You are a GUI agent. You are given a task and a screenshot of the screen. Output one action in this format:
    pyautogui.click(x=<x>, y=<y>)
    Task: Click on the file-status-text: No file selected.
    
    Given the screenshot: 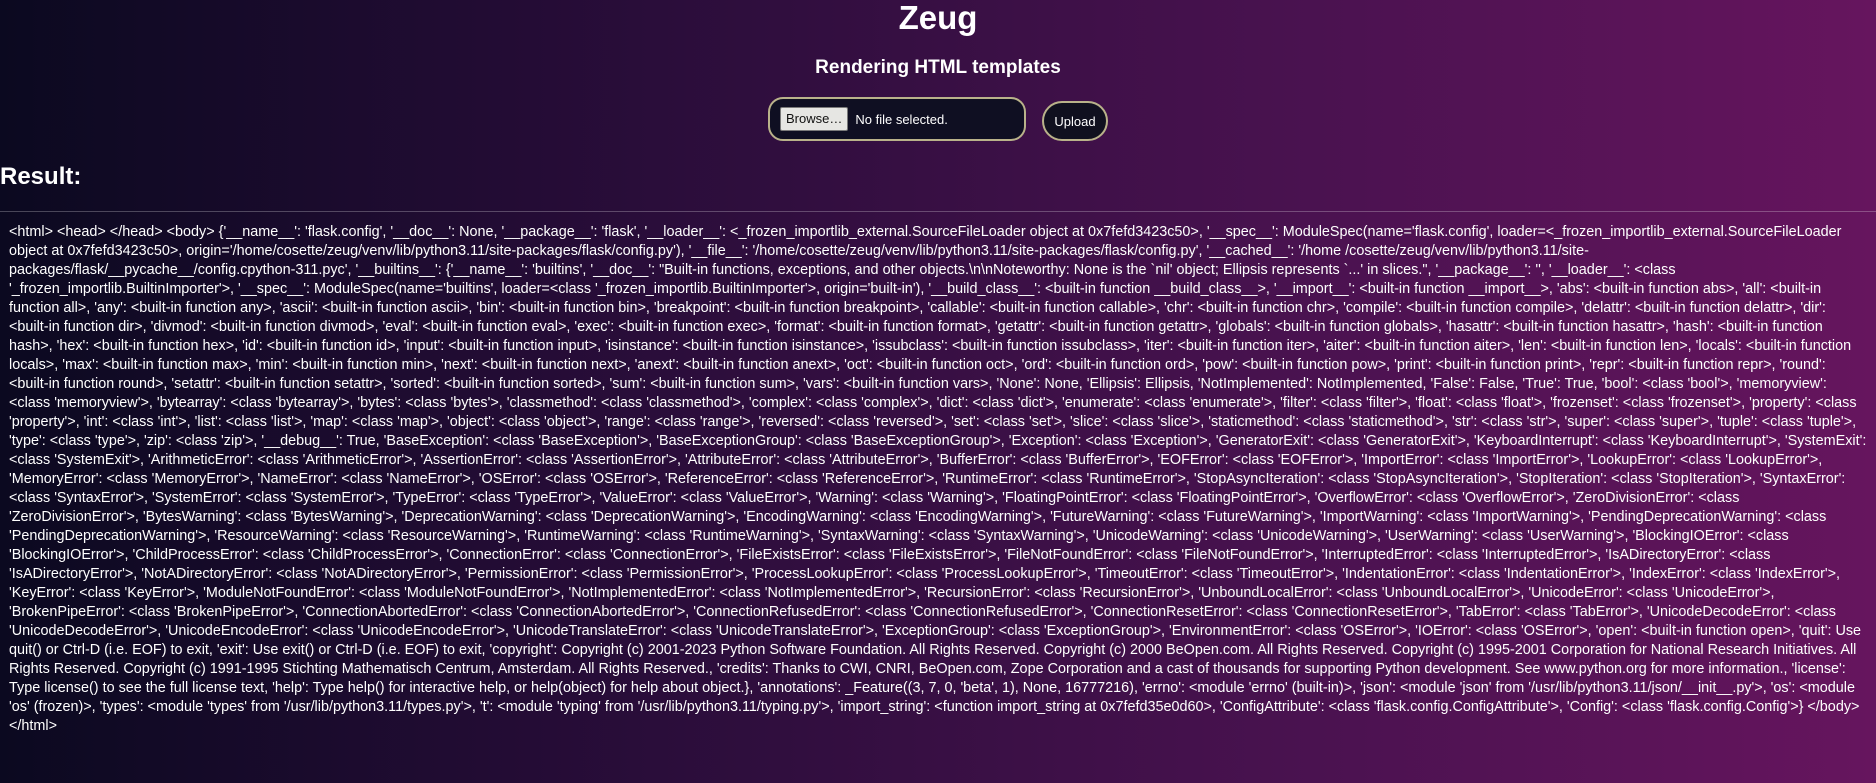 What is the action you would take?
    pyautogui.click(x=901, y=119)
    